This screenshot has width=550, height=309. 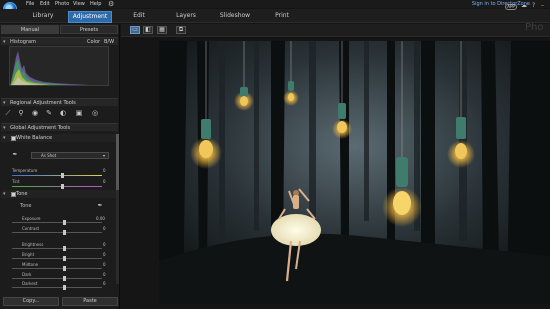 I want to click on view-toolbar: ▭ ◧ ▦ ⧉, so click(x=335, y=30).